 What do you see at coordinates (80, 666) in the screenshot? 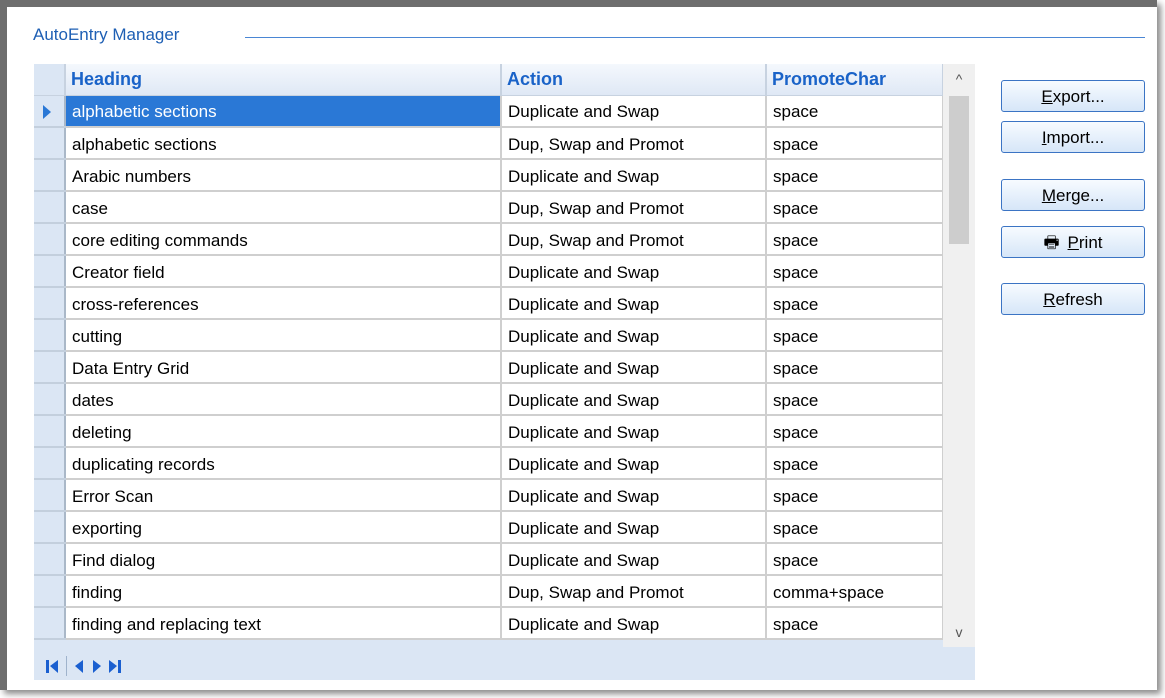
I see `prev-record-icon` at bounding box center [80, 666].